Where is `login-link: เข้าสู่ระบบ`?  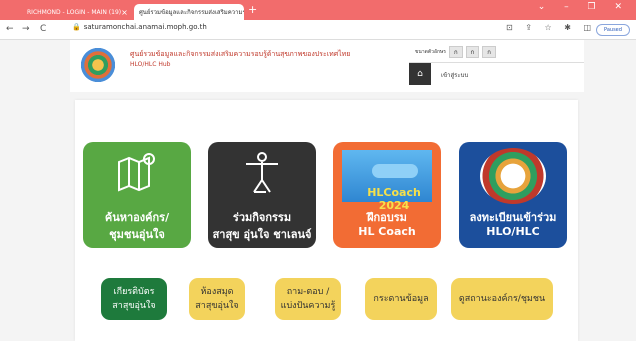
login-link: เข้าสู่ระบบ is located at coordinates (454, 75).